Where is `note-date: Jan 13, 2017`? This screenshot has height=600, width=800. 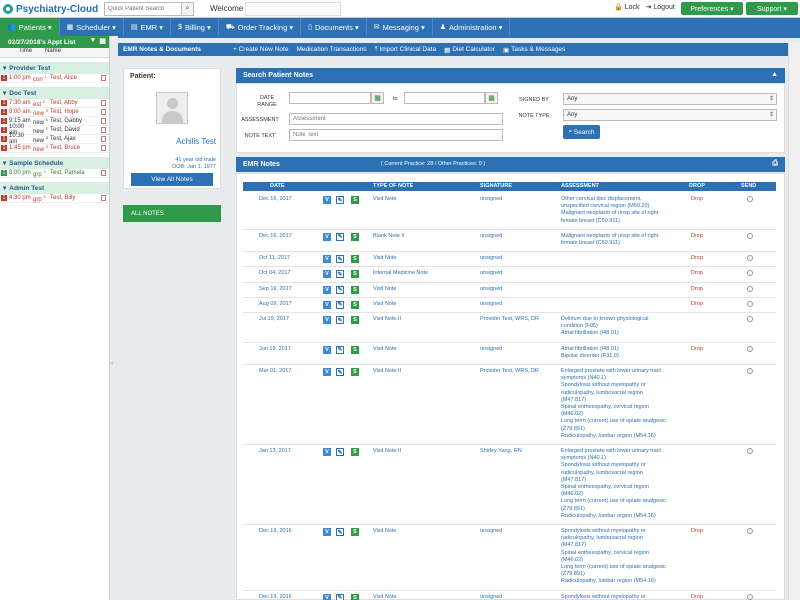
note-date: Jan 13, 2017 is located at coordinates (275, 451).